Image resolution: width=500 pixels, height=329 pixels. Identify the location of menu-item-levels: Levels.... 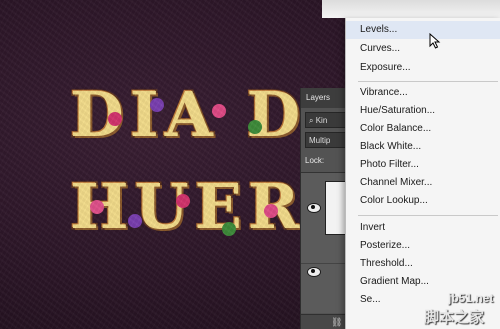
(423, 30).